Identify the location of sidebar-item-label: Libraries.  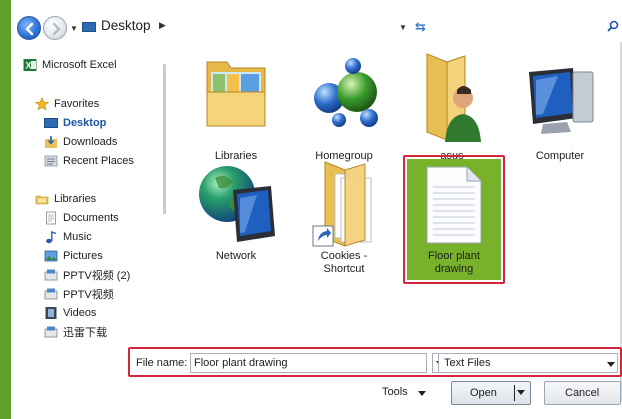
(75, 199).